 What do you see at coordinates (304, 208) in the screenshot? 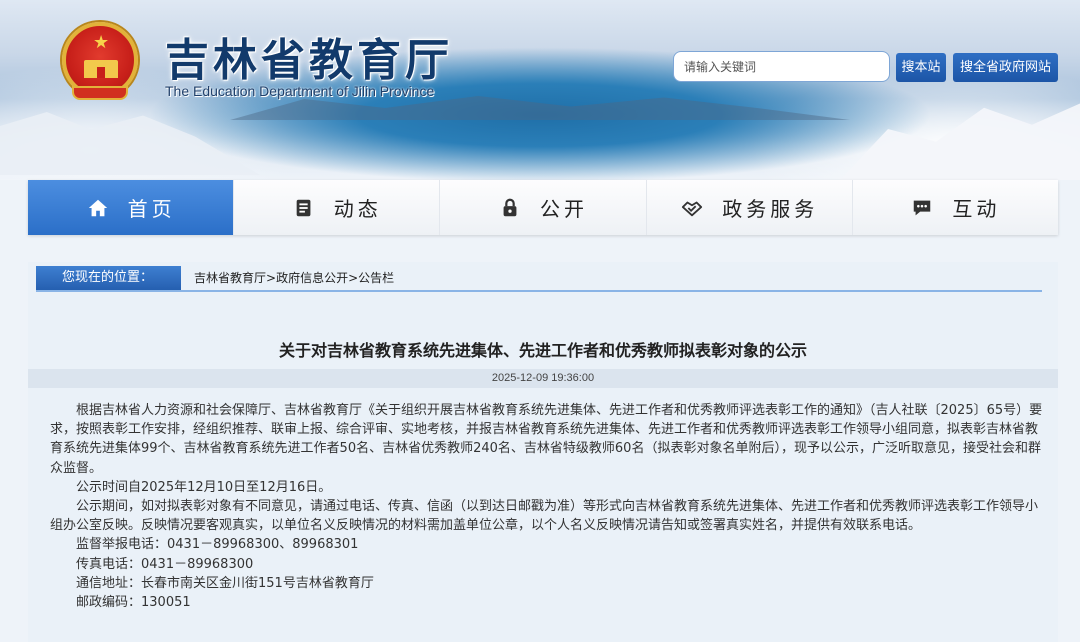
I see `news-icon` at bounding box center [304, 208].